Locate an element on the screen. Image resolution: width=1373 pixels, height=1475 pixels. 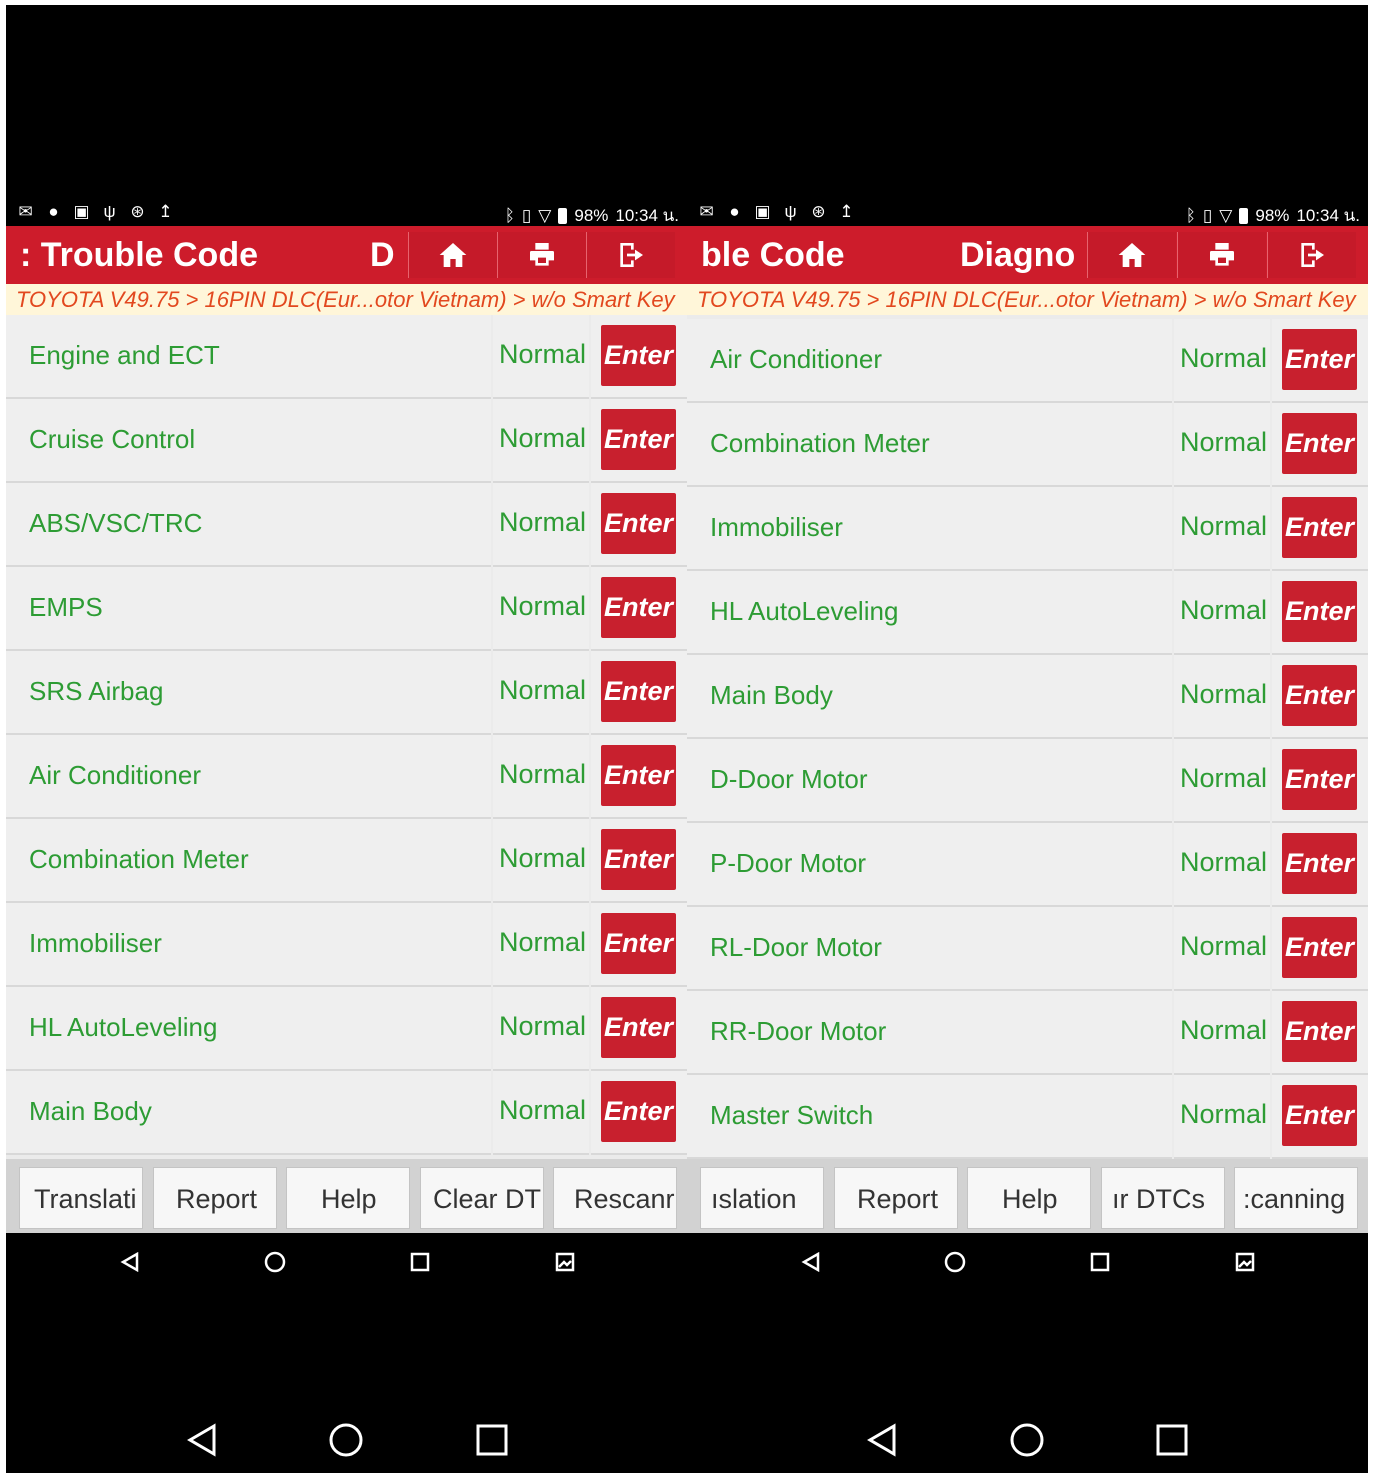
rescan-button: Rescanr is located at coordinates (615, 1198).